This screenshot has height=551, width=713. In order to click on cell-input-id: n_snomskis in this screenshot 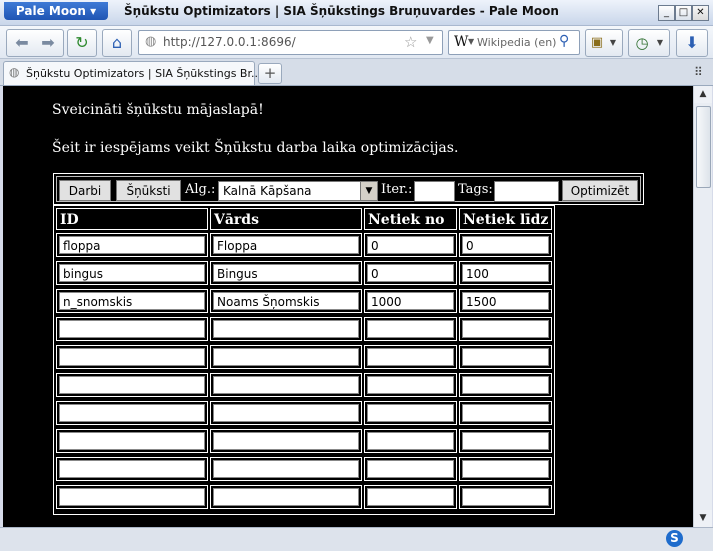, I will do `click(132, 301)`.